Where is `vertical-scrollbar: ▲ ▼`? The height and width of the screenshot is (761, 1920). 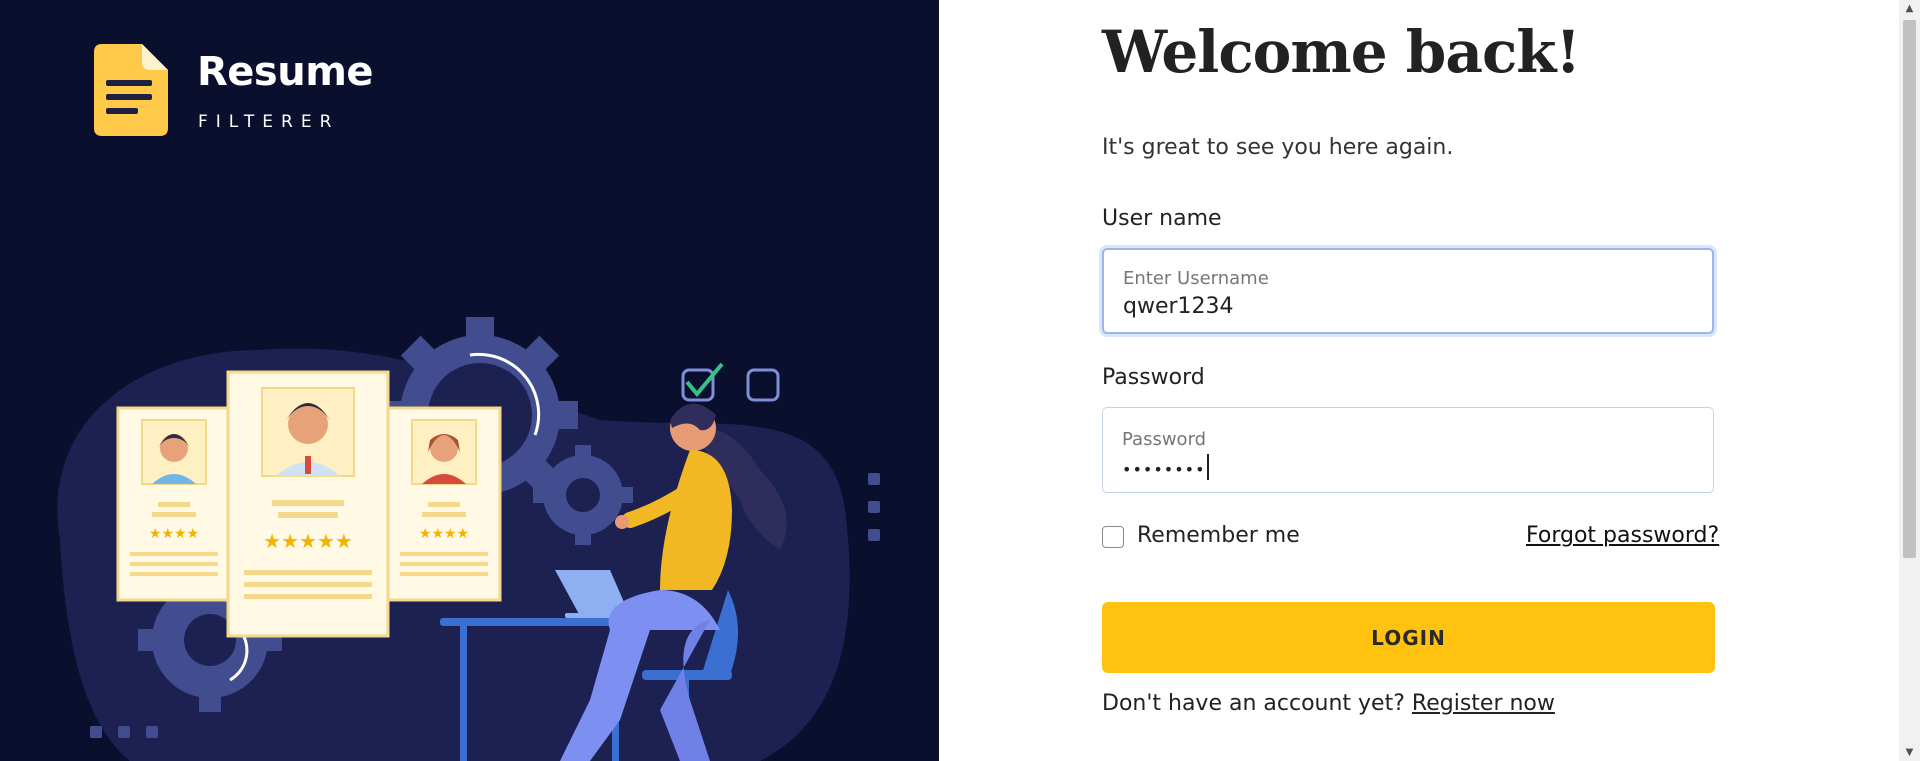
vertical-scrollbar: ▲ ▼ is located at coordinates (1909, 380).